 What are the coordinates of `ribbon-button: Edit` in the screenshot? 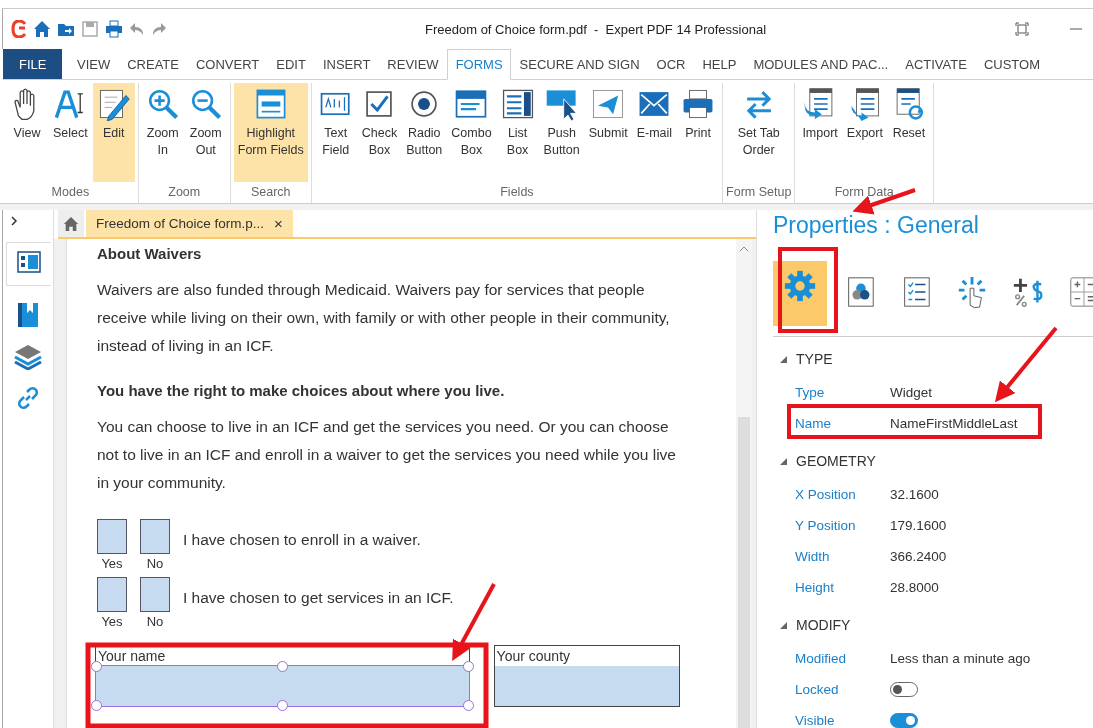 It's located at (113, 132).